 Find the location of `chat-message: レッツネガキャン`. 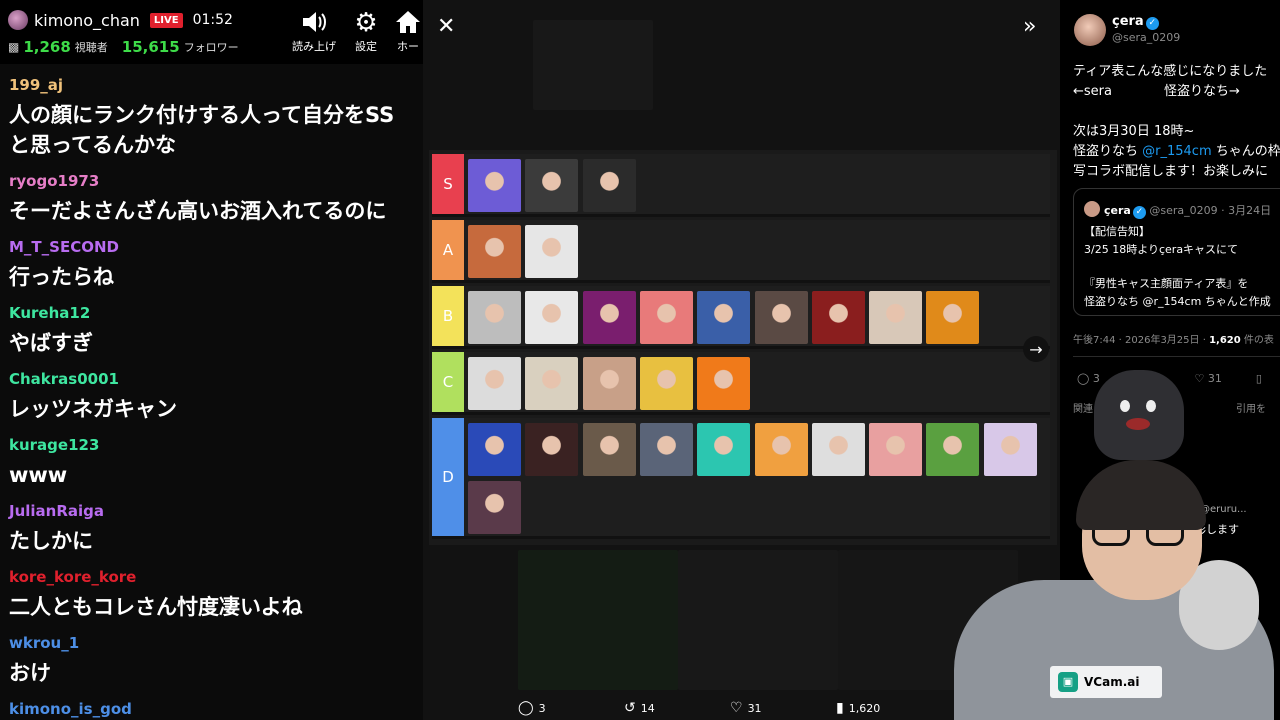

chat-message: レッツネガキャン is located at coordinates (214, 409).